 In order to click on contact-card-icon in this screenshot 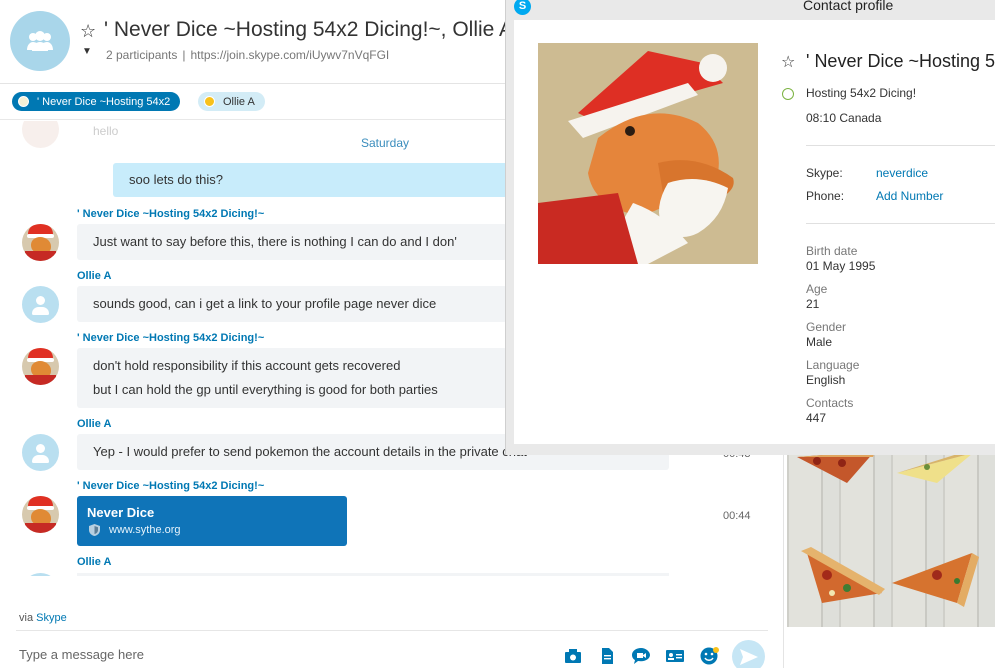, I will do `click(675, 656)`.